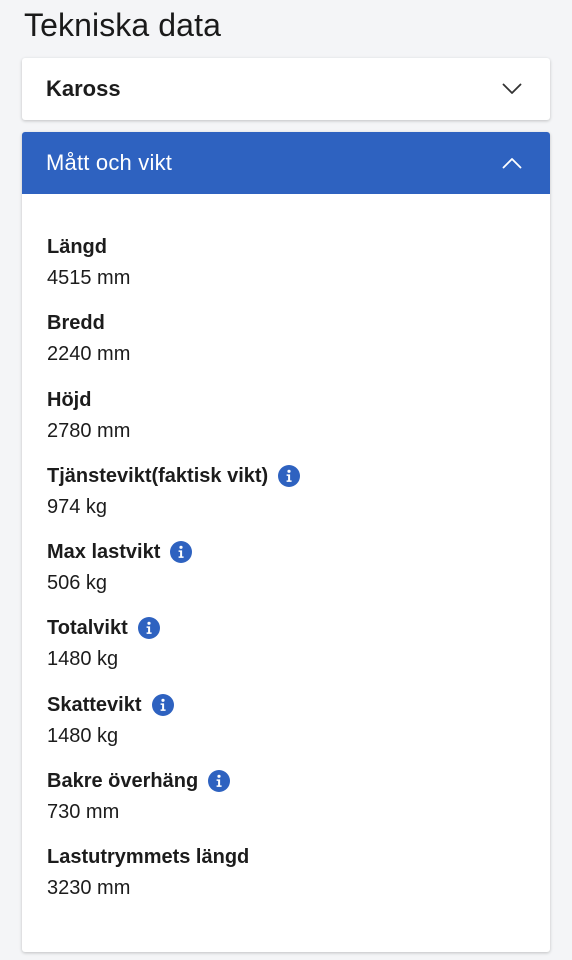 This screenshot has height=960, width=572. I want to click on accordion-header-kaross: Kaross, so click(286, 89).